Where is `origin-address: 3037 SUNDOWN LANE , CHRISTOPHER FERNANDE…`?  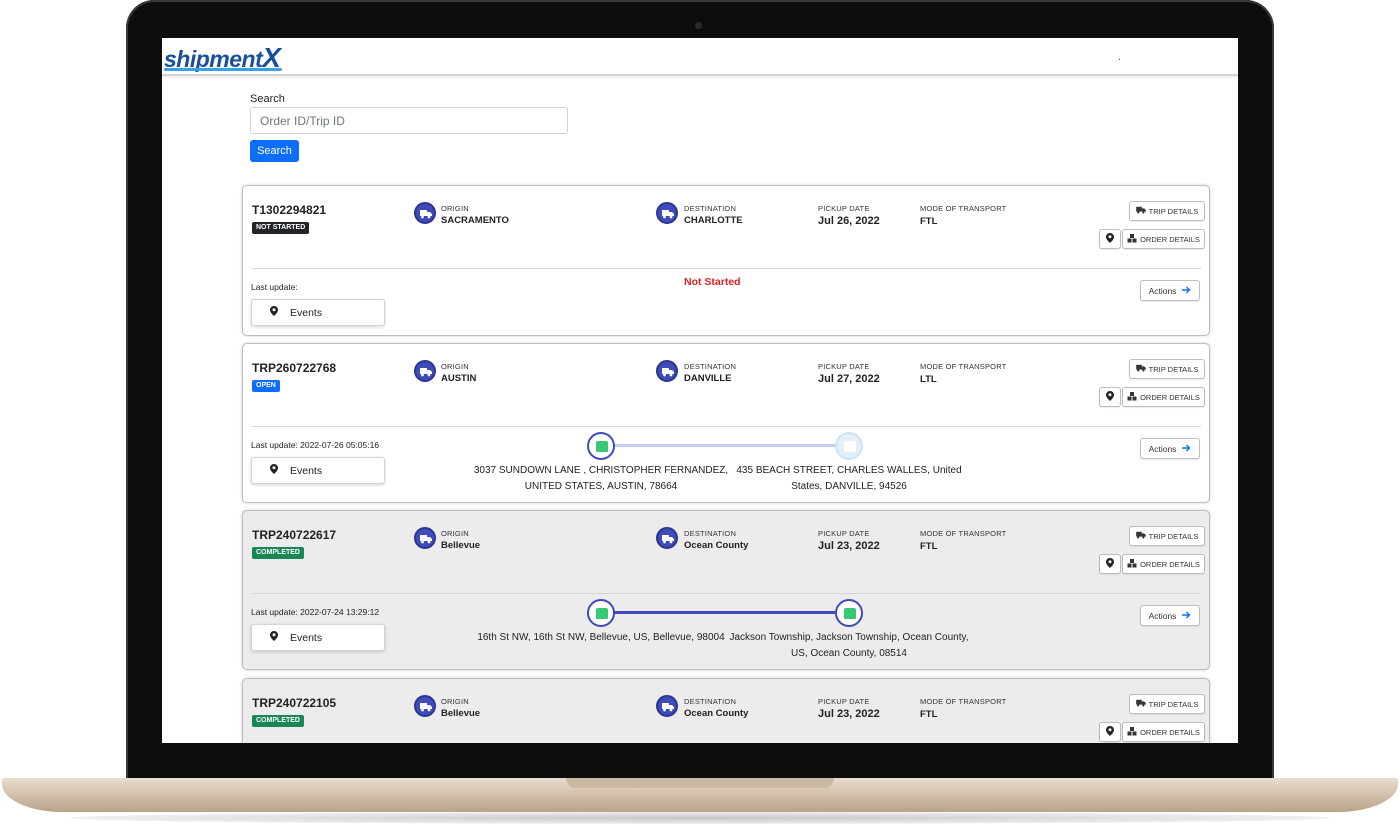 origin-address: 3037 SUNDOWN LANE , CHRISTOPHER FERNANDE… is located at coordinates (601, 478).